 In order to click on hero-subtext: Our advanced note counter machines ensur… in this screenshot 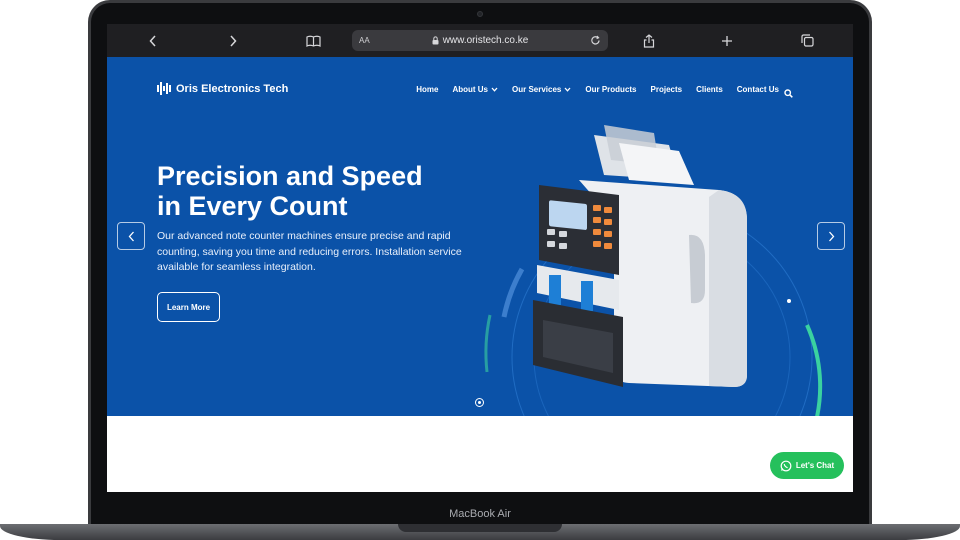, I will do `click(309, 251)`.